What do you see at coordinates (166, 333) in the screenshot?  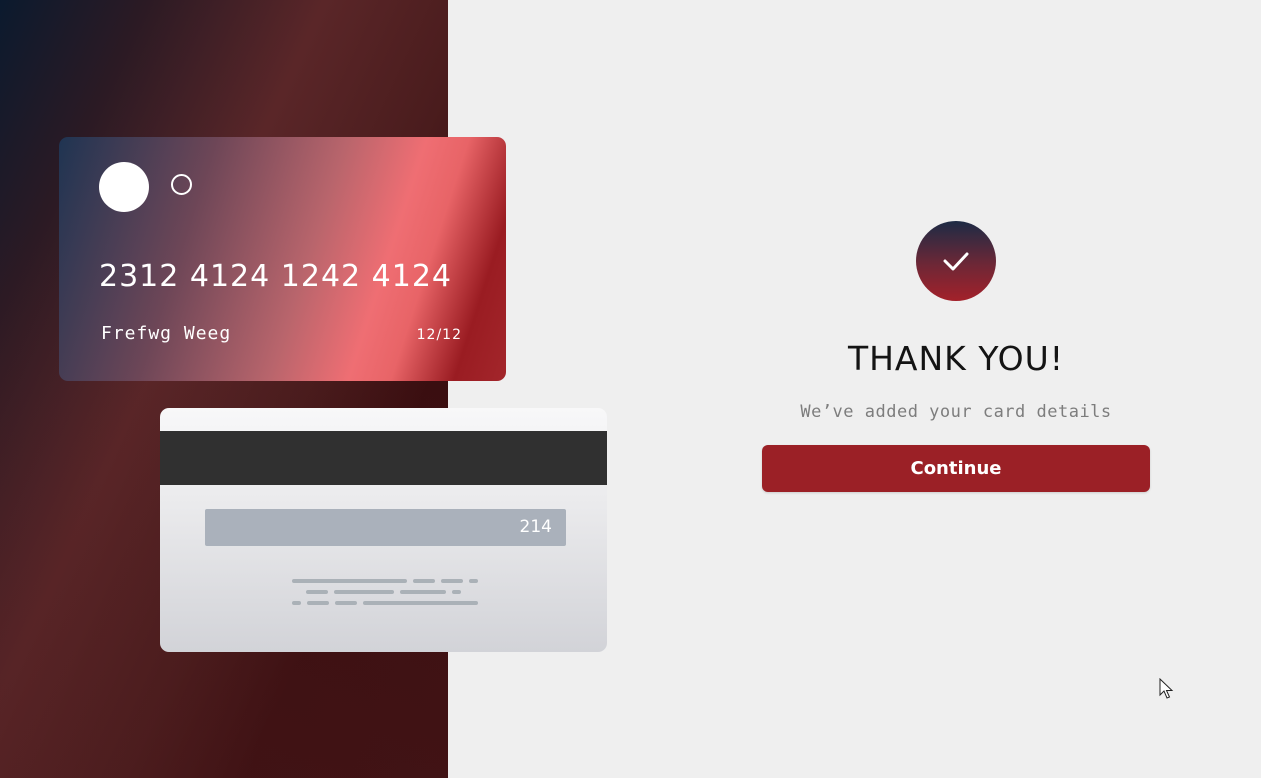 I see `card-holder-name: Frefwg Weeg` at bounding box center [166, 333].